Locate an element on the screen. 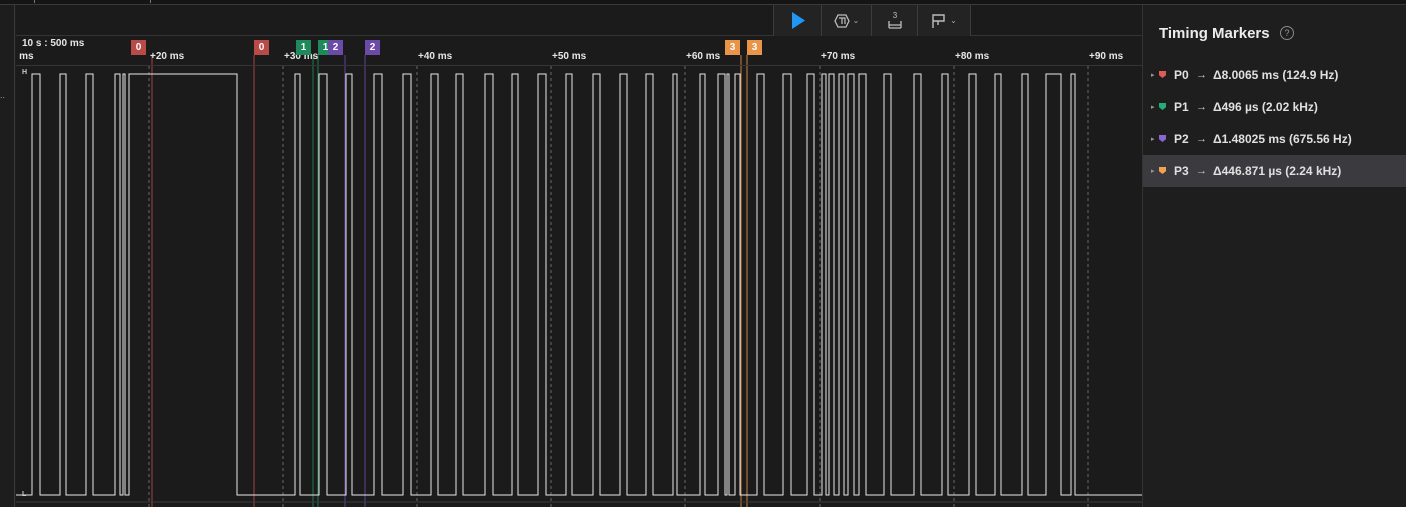 The image size is (1406, 507). level-high-label: H is located at coordinates (25, 72).